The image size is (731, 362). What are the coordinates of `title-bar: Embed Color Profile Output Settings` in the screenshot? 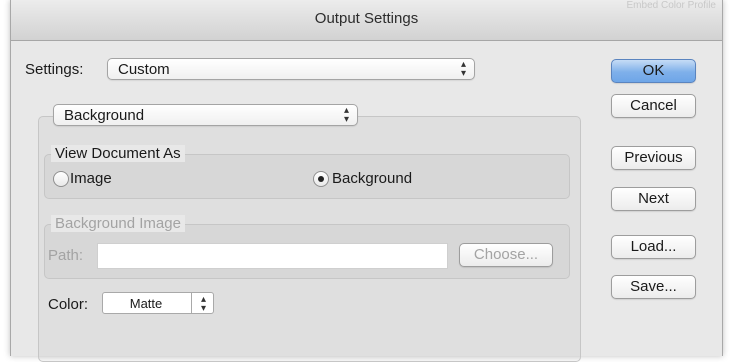 It's located at (366, 20).